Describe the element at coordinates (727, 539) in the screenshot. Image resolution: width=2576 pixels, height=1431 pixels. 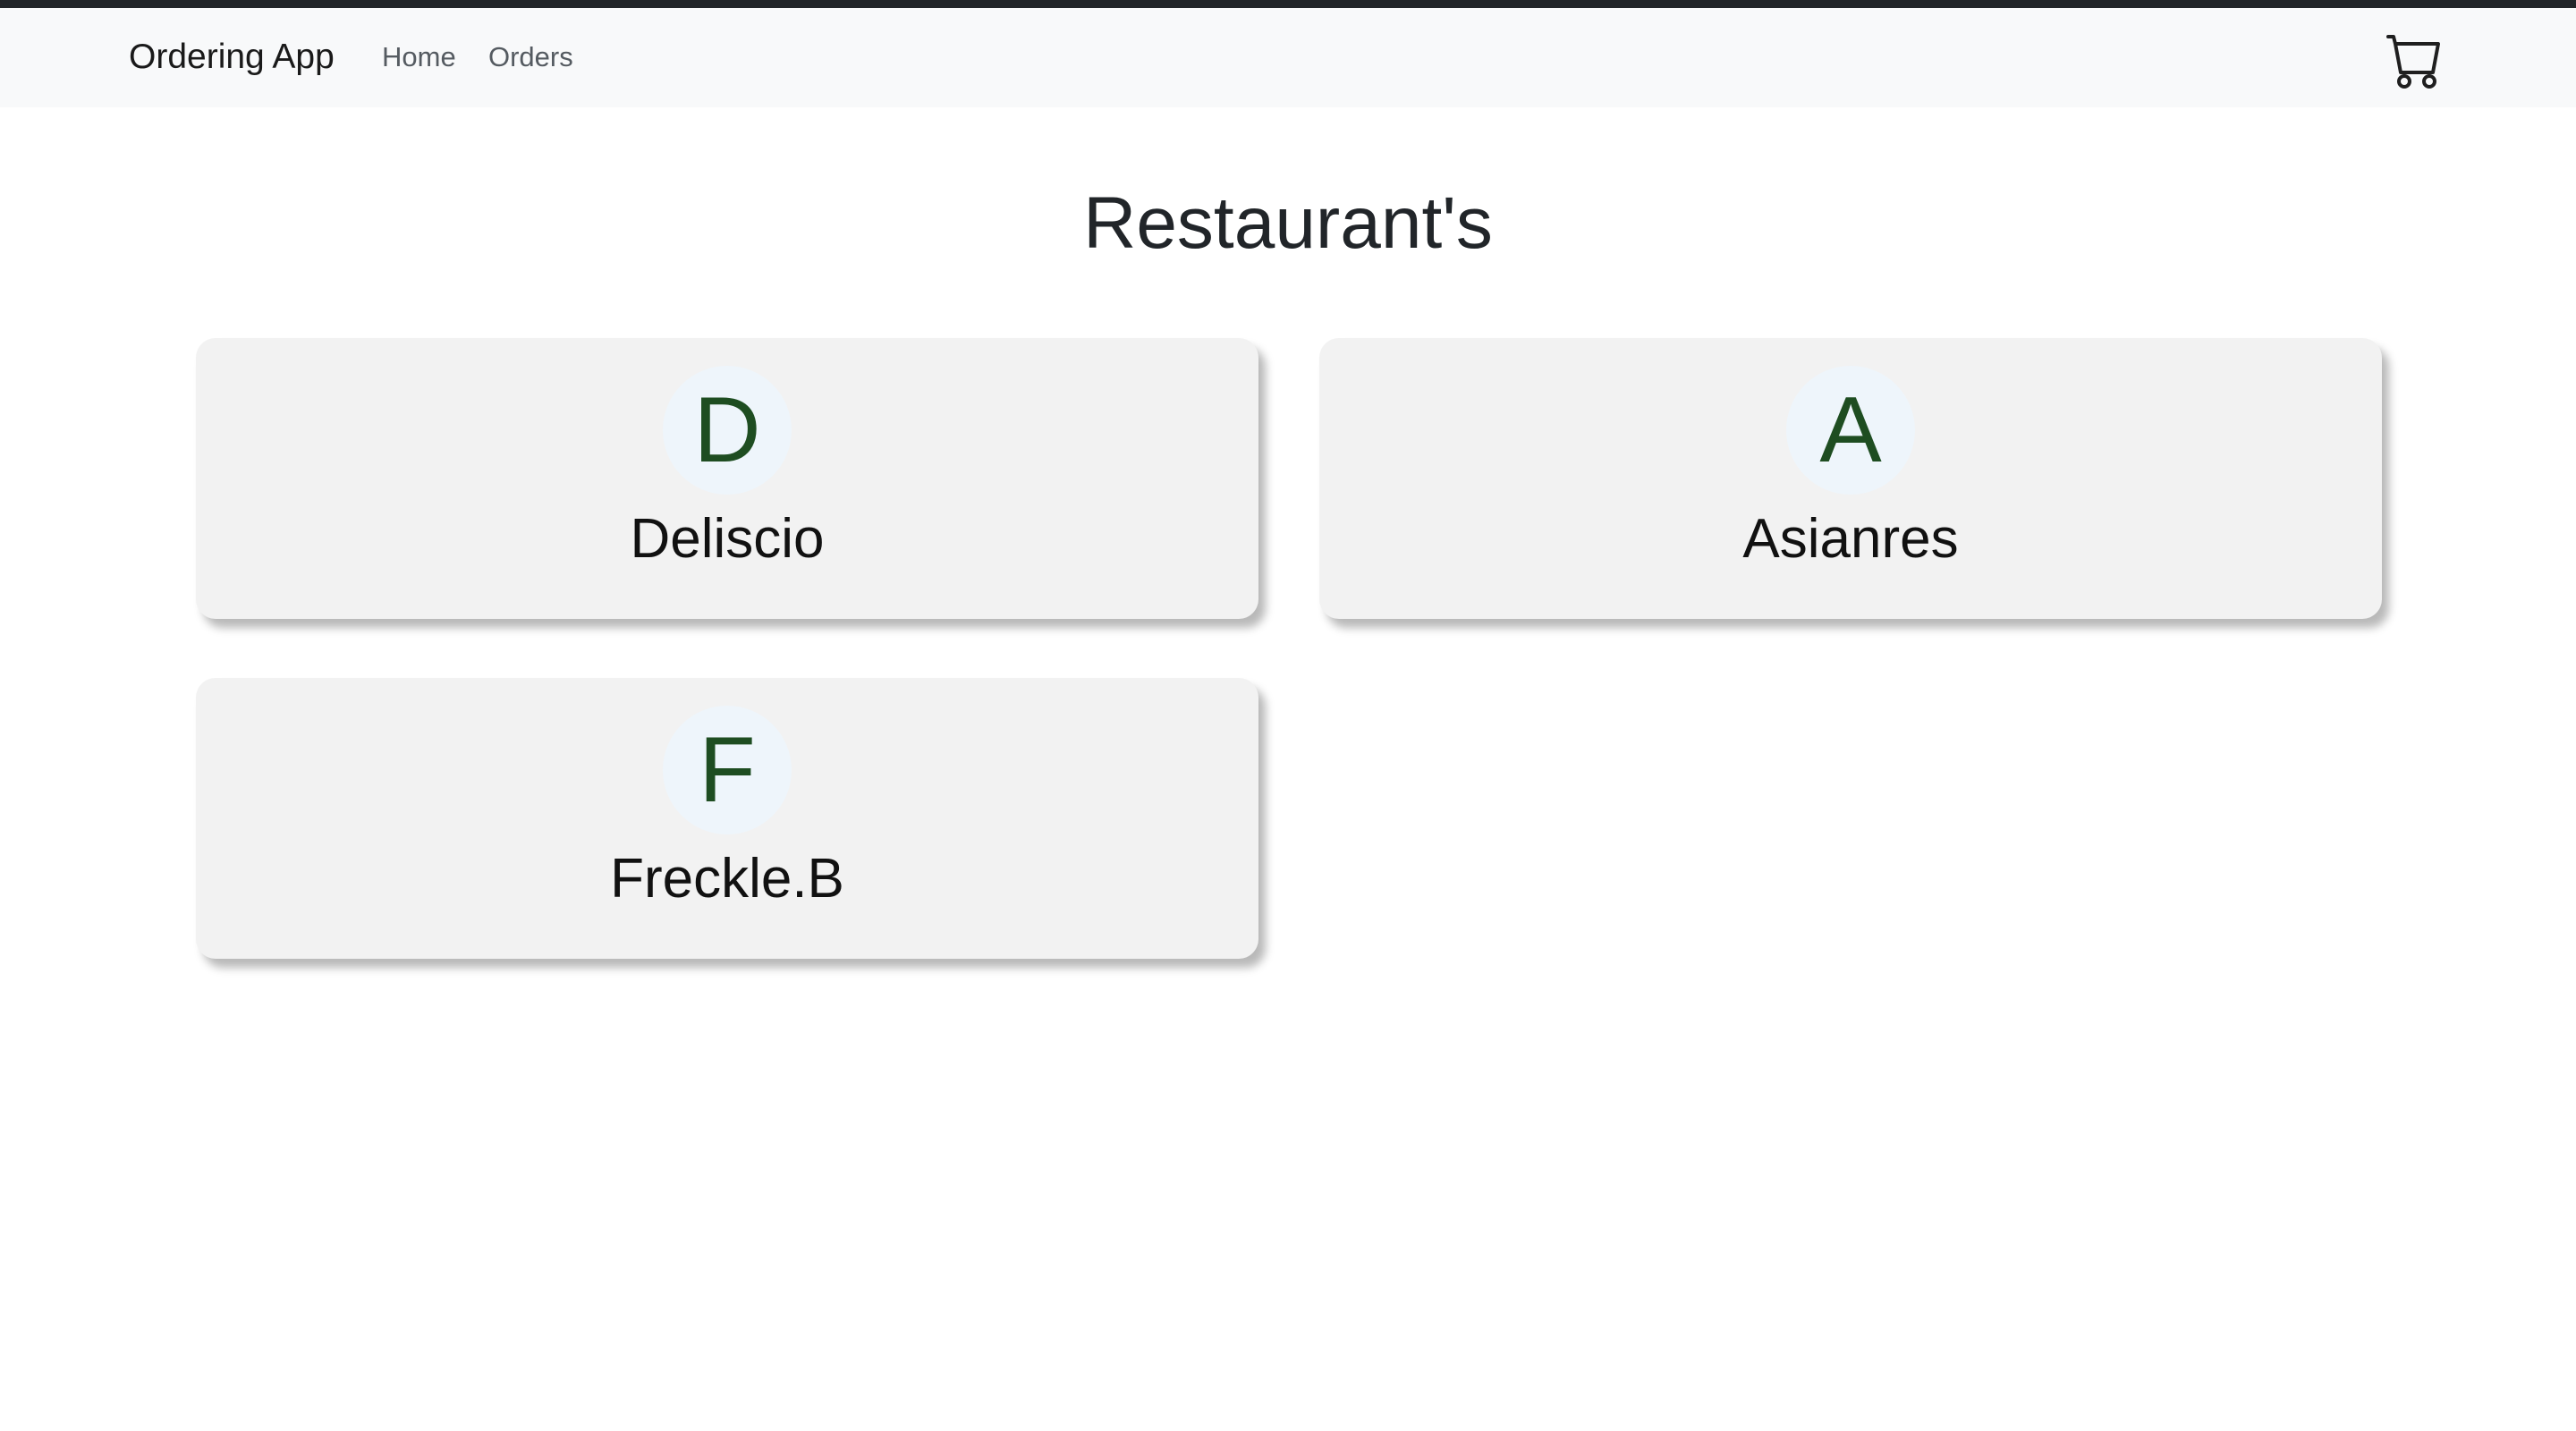
I see `restaurant-name: Deliscio` at that location.